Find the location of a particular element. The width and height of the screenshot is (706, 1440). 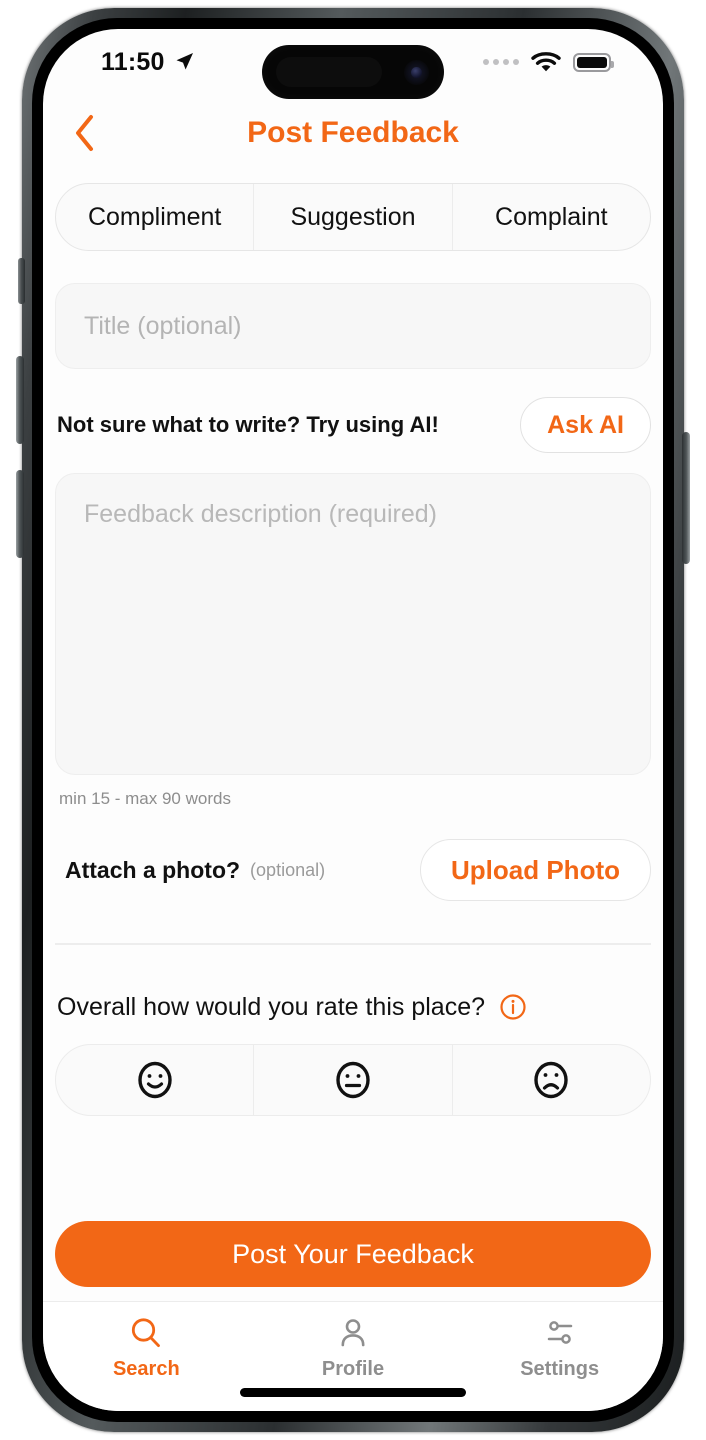

wifi-icon is located at coordinates (546, 62).